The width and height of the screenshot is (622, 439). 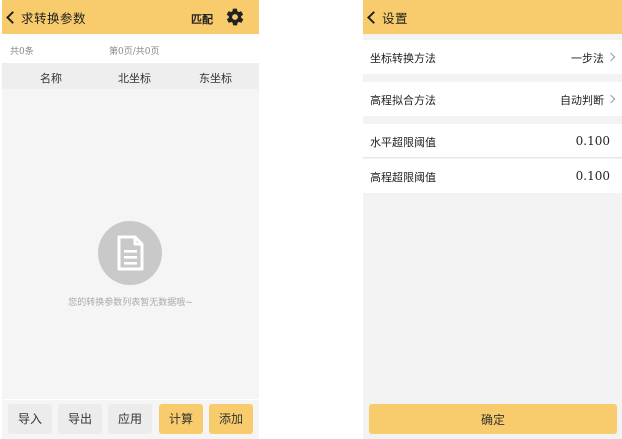 I want to click on header-bar: 设置, so click(x=492, y=17).